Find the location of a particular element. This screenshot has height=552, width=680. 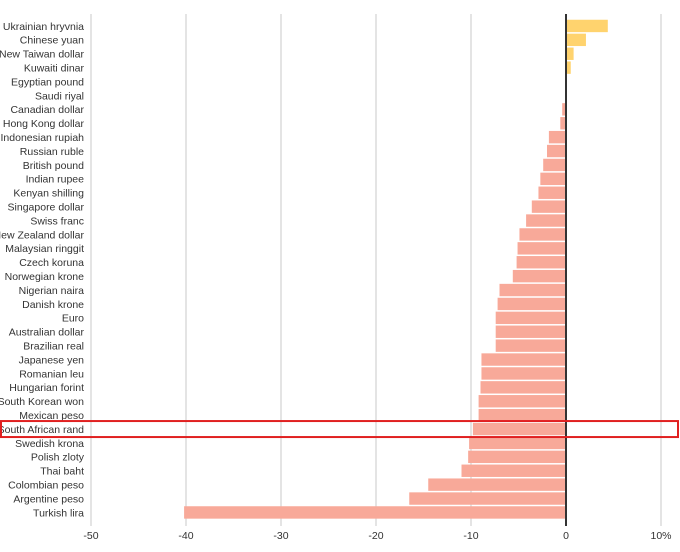

bar-mexican-peso is located at coordinates (522, 415).